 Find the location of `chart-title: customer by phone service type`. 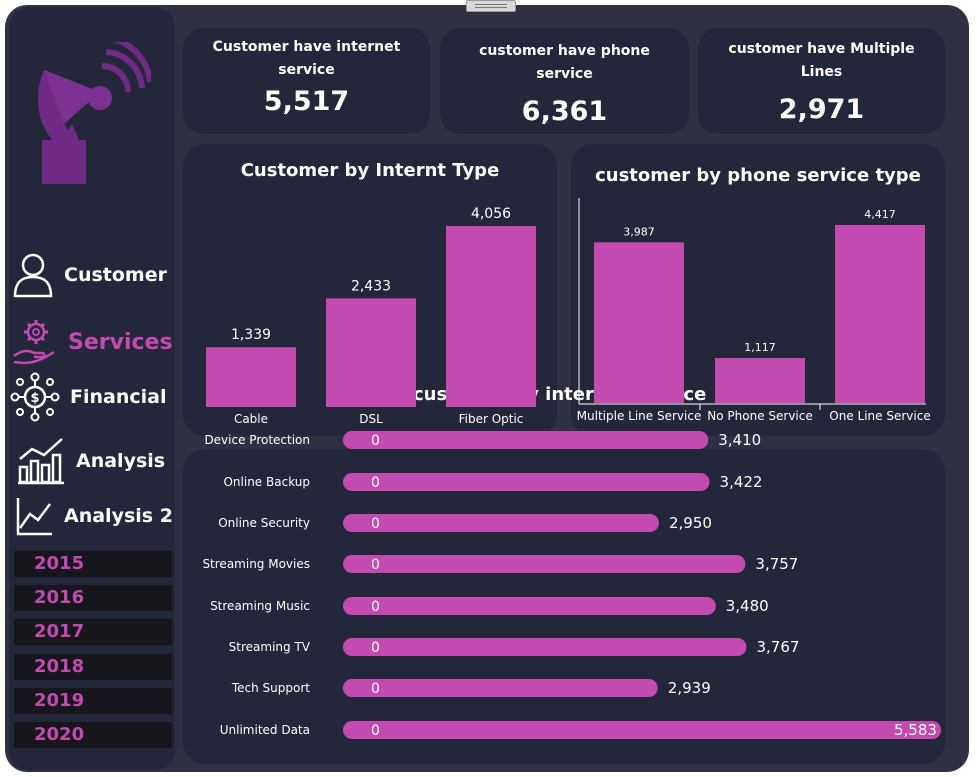

chart-title: customer by phone service type is located at coordinates (758, 175).